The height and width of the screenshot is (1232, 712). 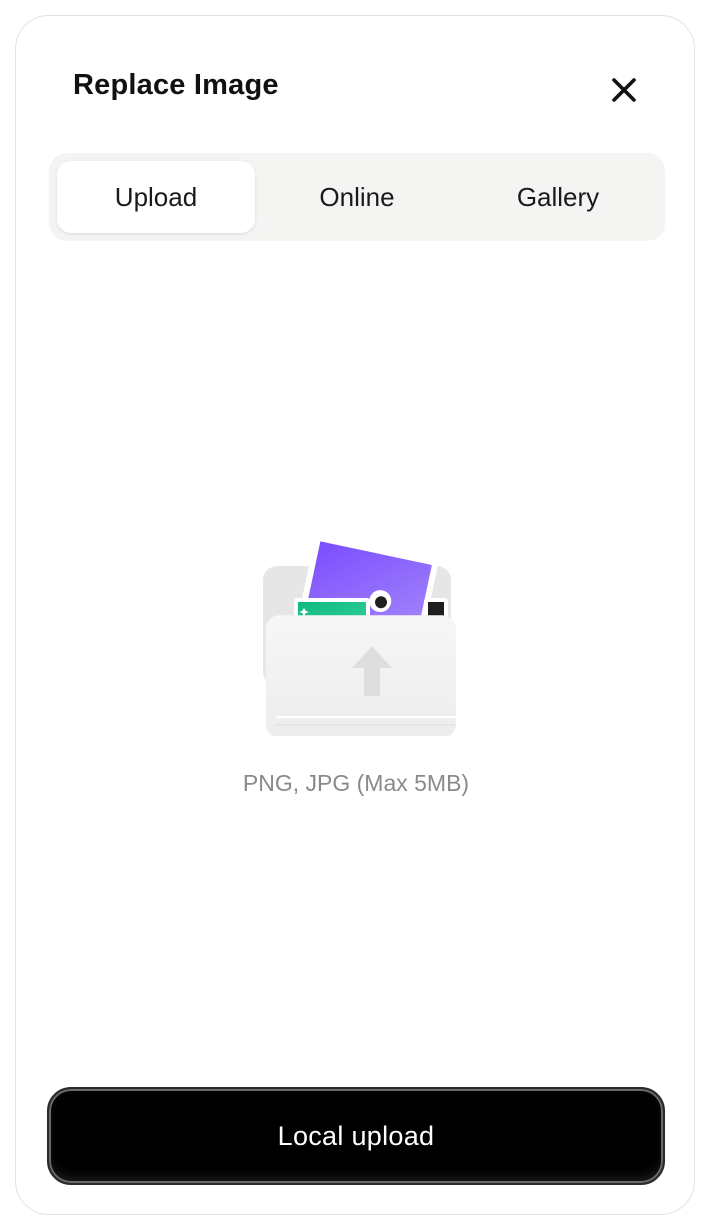 I want to click on close-icon, so click(x=624, y=90).